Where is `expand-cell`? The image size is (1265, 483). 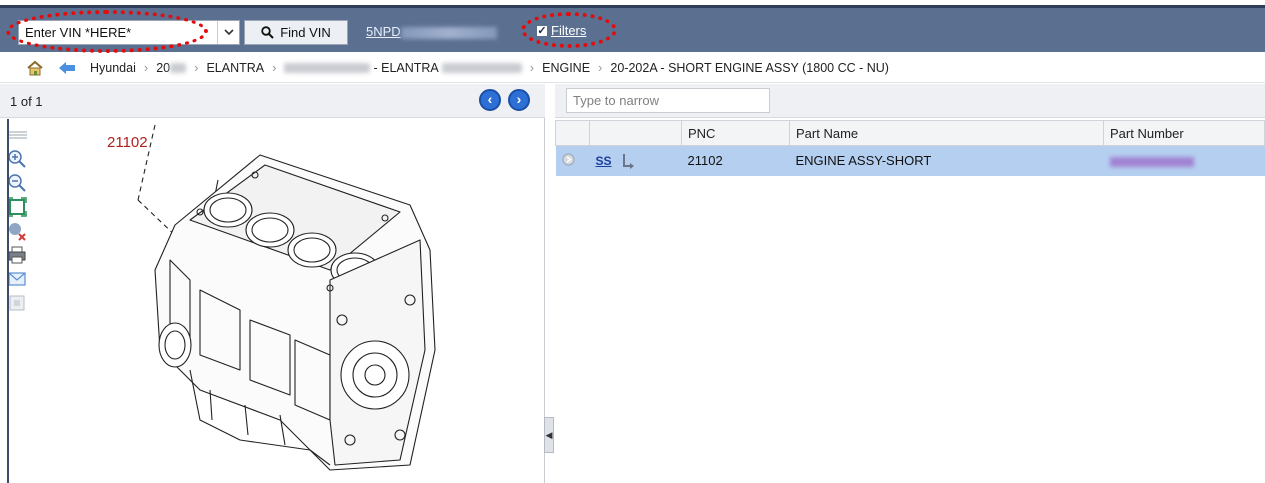
expand-cell is located at coordinates (572, 160).